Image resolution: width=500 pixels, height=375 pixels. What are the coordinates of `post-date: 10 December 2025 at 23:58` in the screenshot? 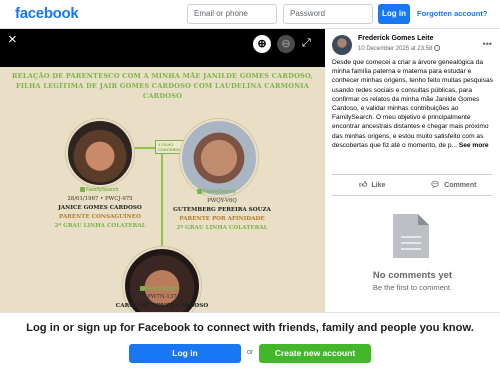 It's located at (399, 48).